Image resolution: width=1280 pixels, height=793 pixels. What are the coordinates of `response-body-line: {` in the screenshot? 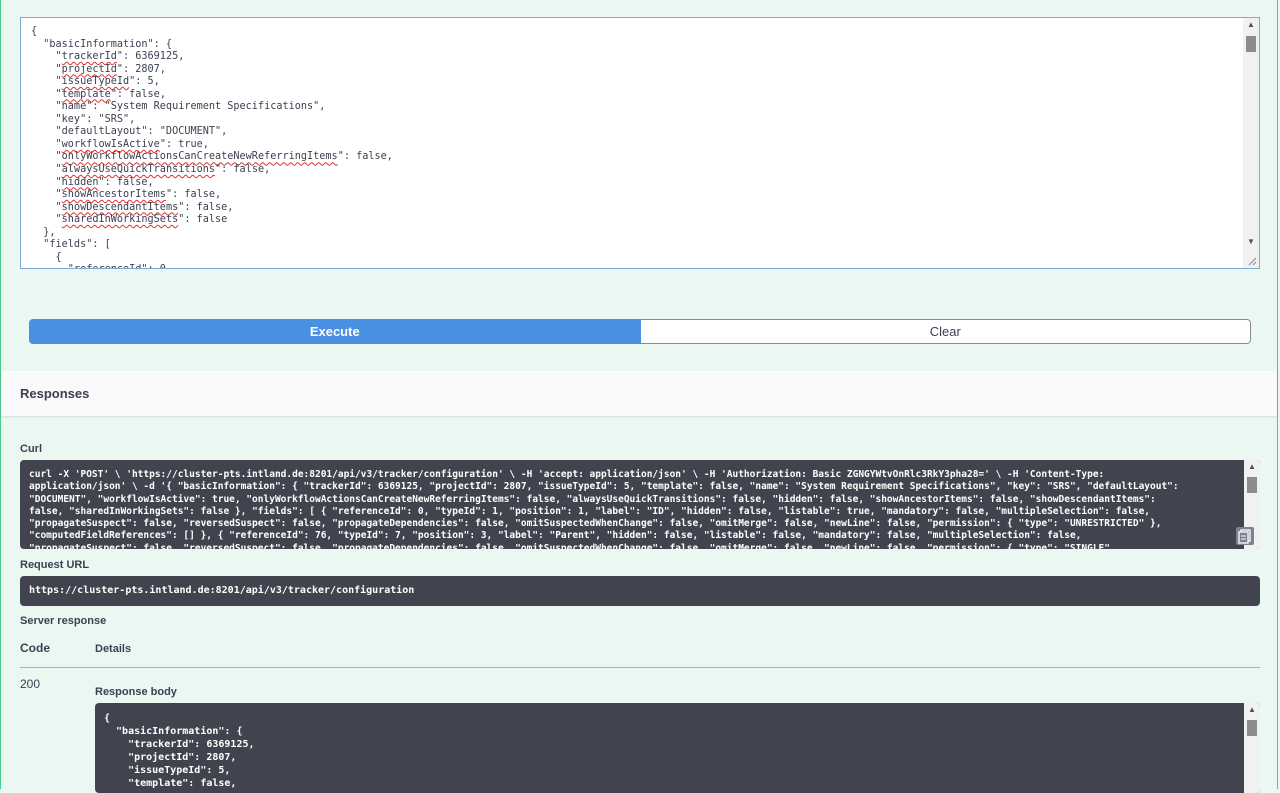 It's located at (107, 718).